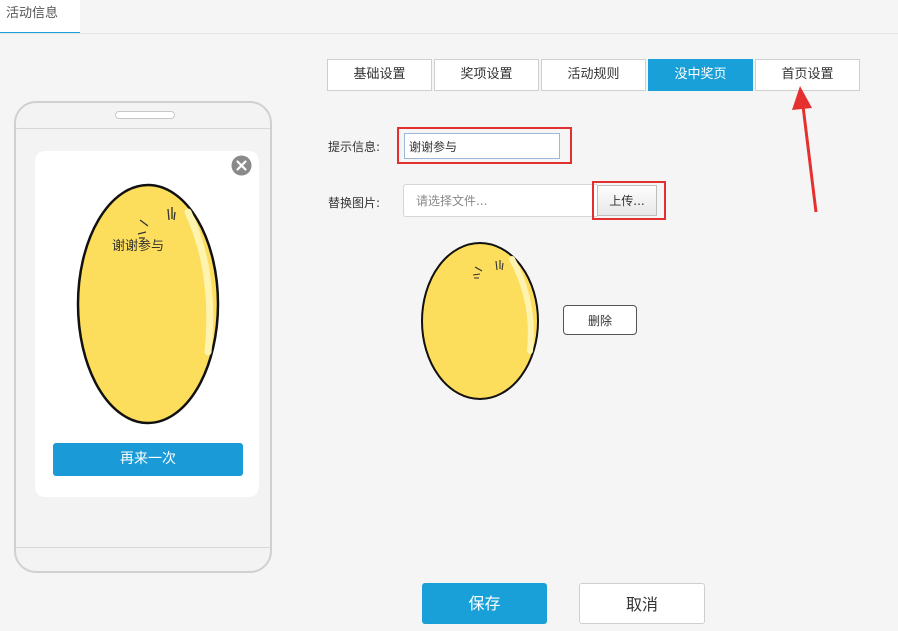 The image size is (898, 631). Describe the element at coordinates (145, 115) in the screenshot. I see `phone-speaker` at that location.